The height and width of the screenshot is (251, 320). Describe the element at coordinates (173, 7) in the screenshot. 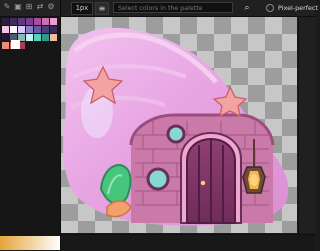

I see `palette-search-input: Select colors in the palette` at that location.